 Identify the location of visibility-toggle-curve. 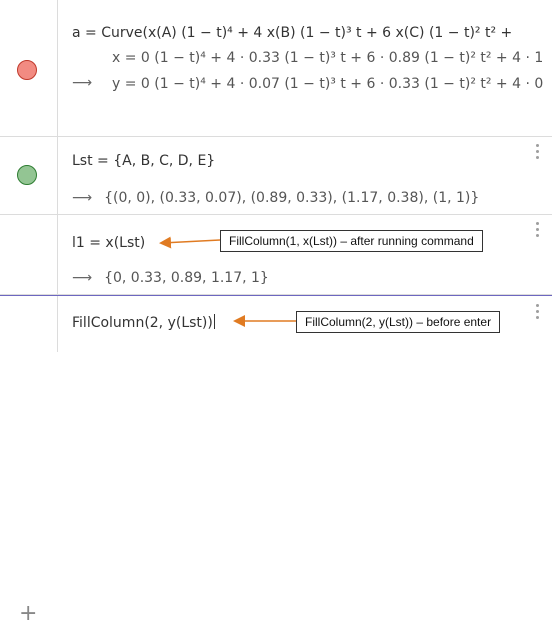
(27, 70).